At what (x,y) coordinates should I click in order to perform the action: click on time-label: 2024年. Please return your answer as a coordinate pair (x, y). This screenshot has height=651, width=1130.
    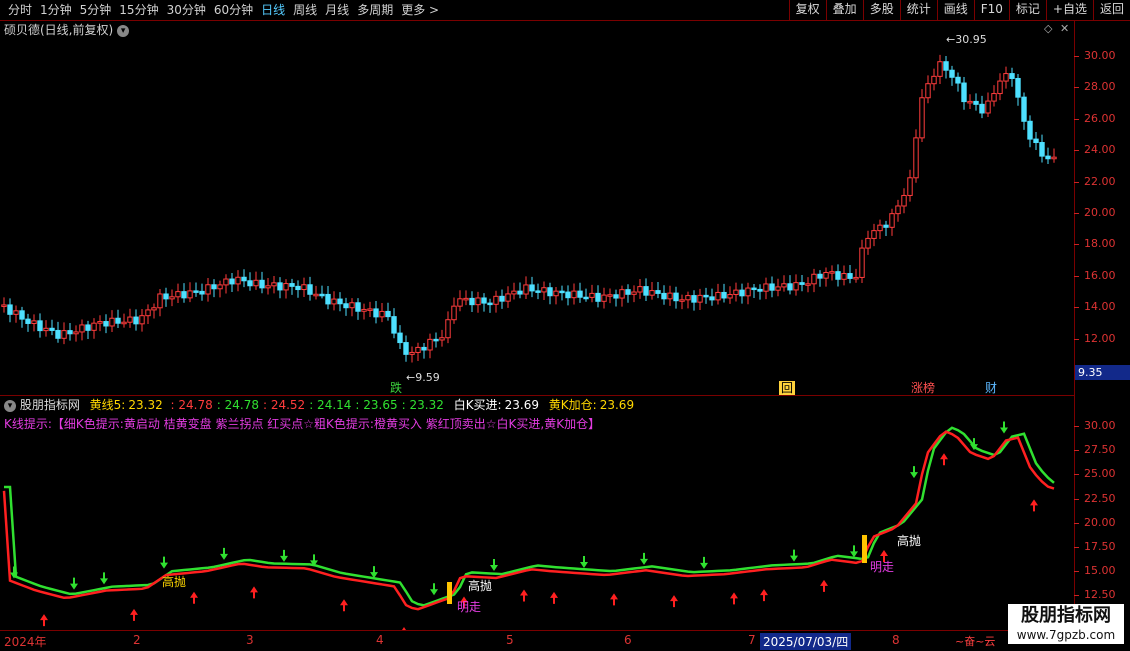
    Looking at the image, I should click on (25, 642).